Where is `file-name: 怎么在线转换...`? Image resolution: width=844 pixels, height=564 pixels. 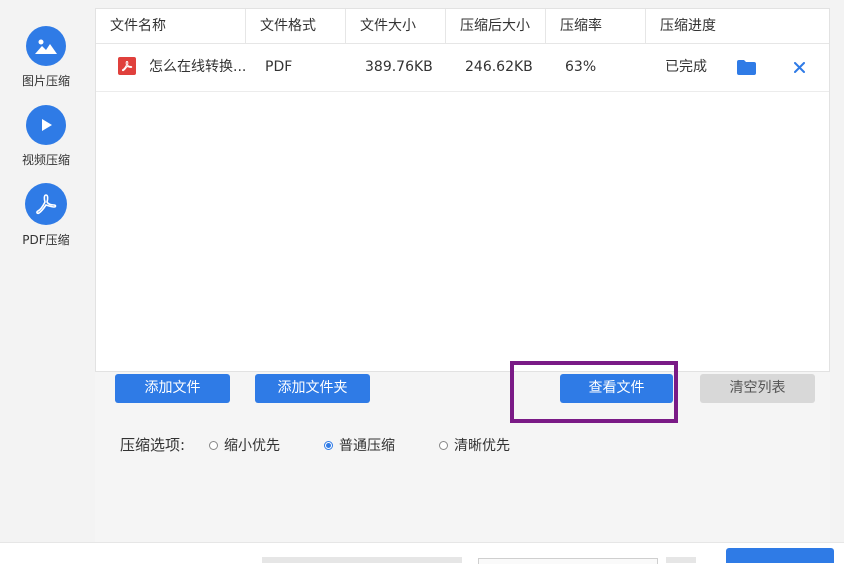
file-name: 怎么在线转换... is located at coordinates (198, 67).